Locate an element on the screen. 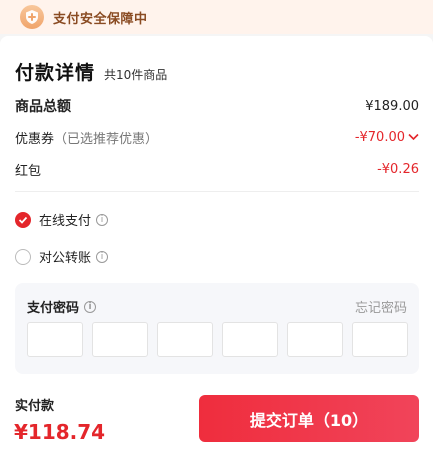 The image size is (433, 462). coupon-amount: -¥70.00 is located at coordinates (379, 137).